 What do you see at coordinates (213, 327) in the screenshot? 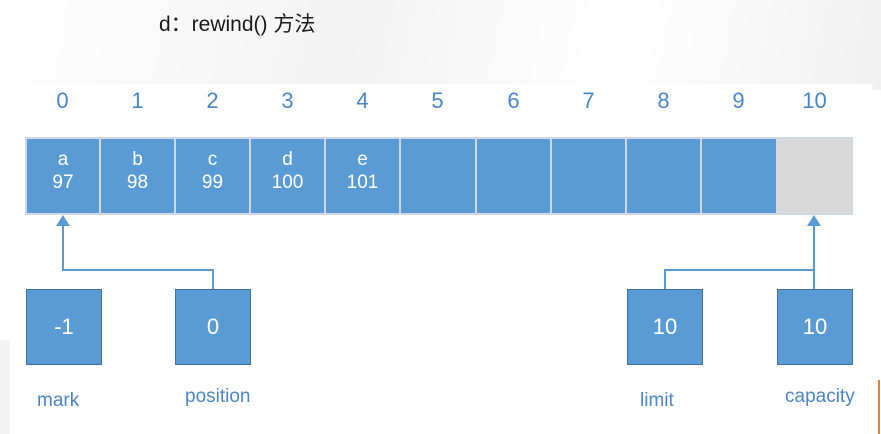
I see `position-box: 0` at bounding box center [213, 327].